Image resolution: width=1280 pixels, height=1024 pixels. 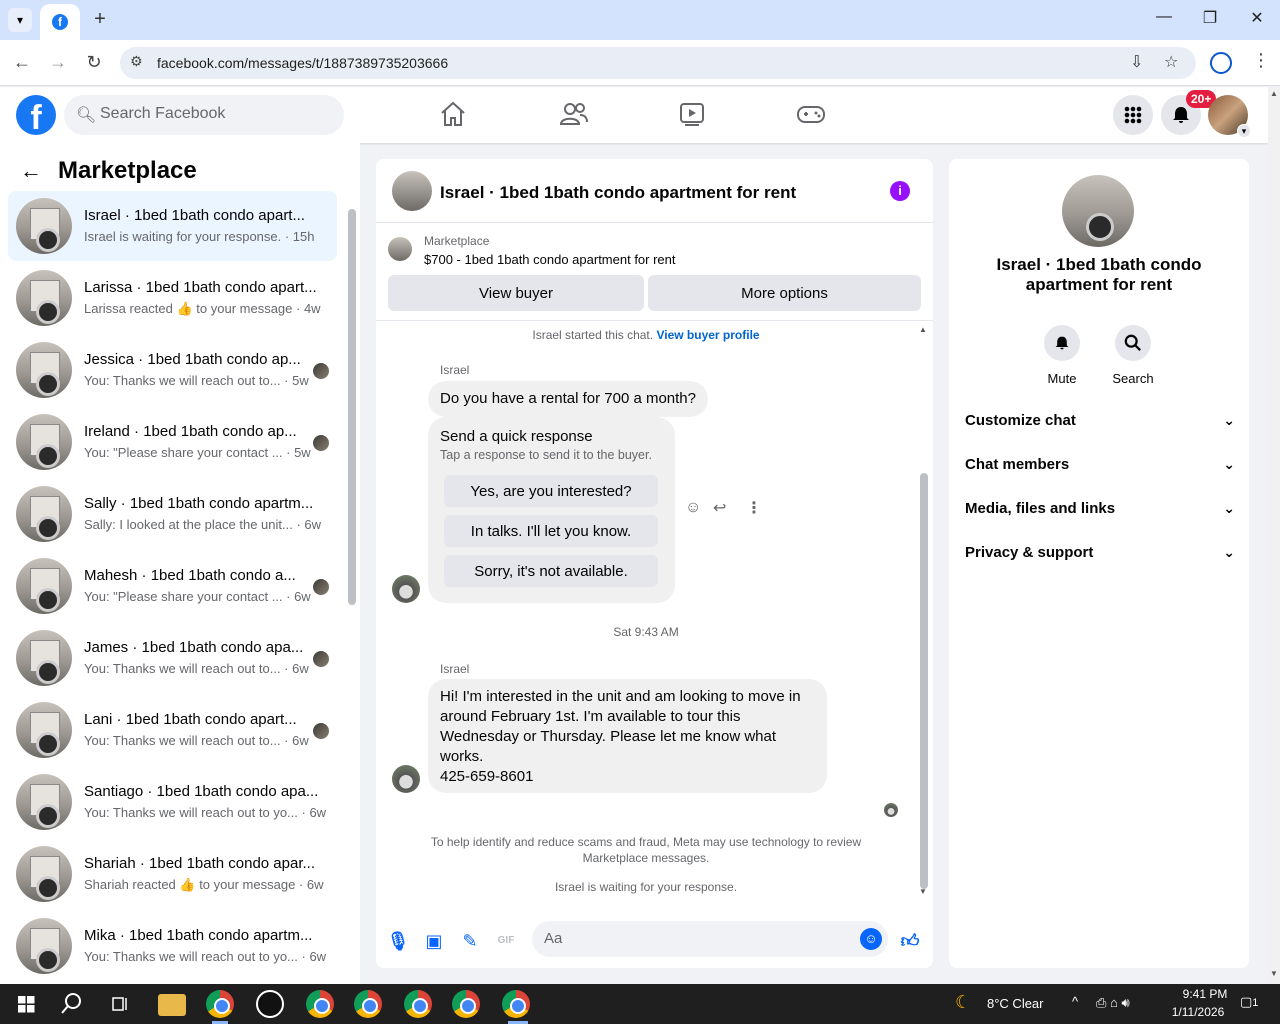 I want to click on more-actions-icon: ⋮, so click(x=754, y=508).